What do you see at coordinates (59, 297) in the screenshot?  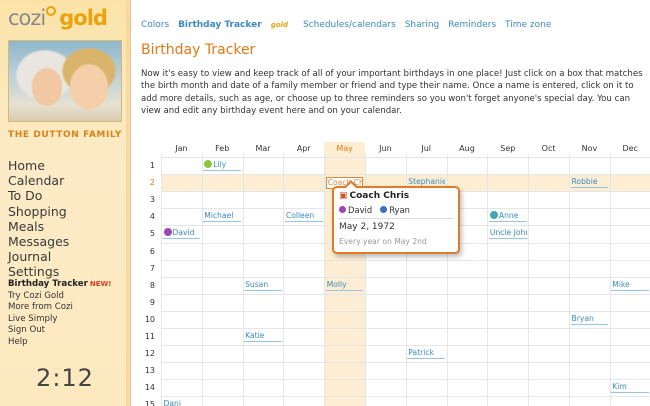 I see `nav-try-cozi-gold: Try Cozi Gold` at bounding box center [59, 297].